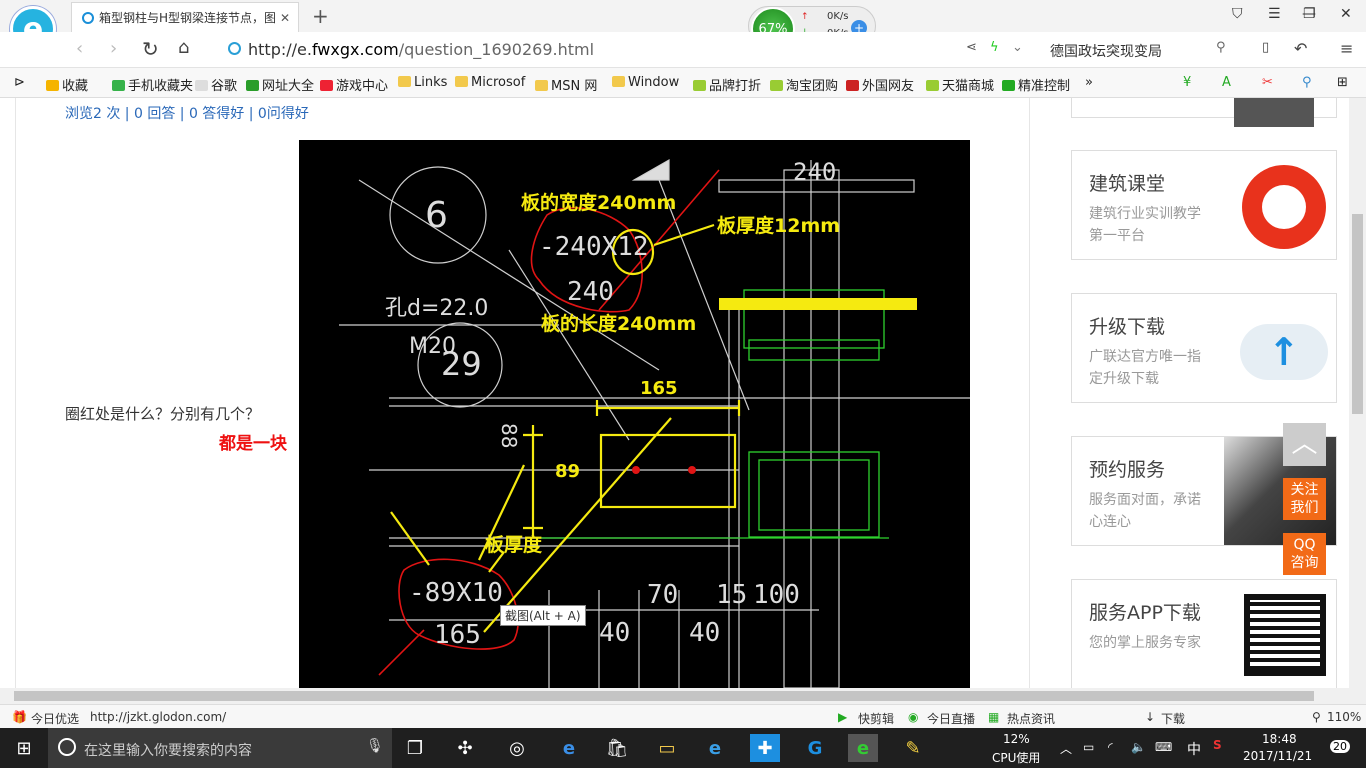 The width and height of the screenshot is (1366, 768). Describe the element at coordinates (320, 16) in the screenshot. I see `new-tab-icon: +` at that location.